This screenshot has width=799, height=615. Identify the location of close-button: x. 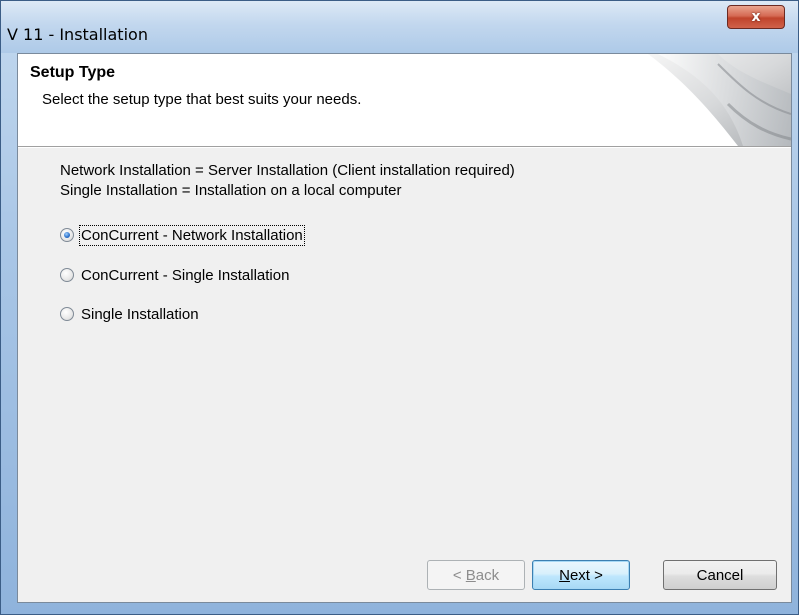
(756, 17).